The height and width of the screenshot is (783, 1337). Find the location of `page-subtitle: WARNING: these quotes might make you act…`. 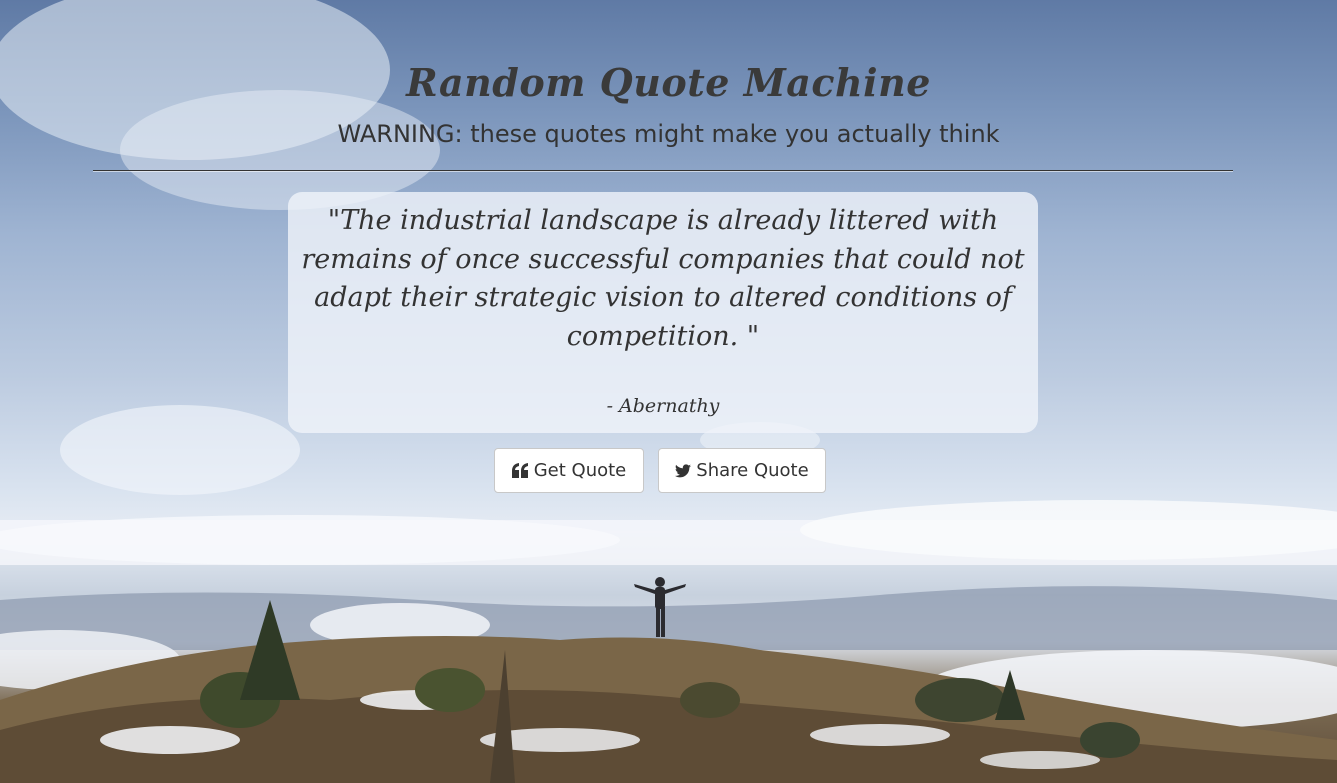

page-subtitle: WARNING: these quotes might make you act… is located at coordinates (668, 134).